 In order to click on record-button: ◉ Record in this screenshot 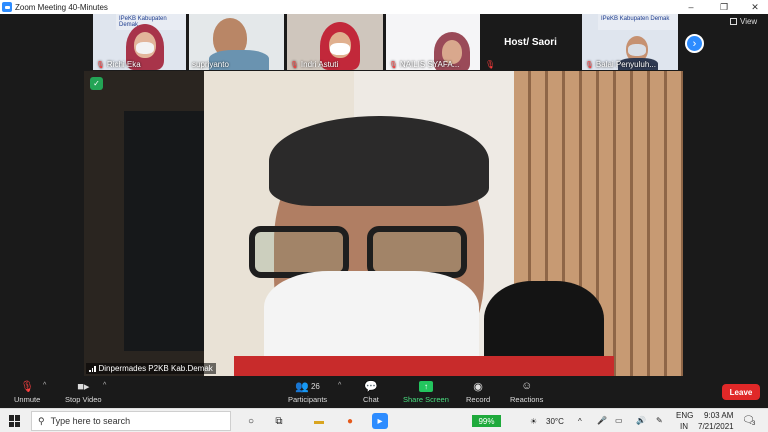, I will do `click(478, 392)`.